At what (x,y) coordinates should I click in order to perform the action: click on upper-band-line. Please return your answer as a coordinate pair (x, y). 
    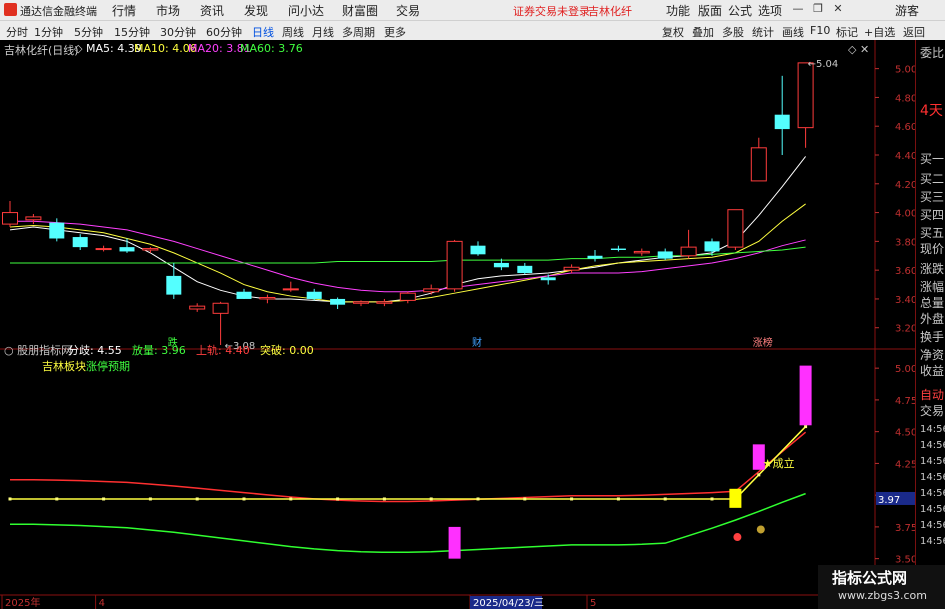
    Looking at the image, I should click on (408, 467).